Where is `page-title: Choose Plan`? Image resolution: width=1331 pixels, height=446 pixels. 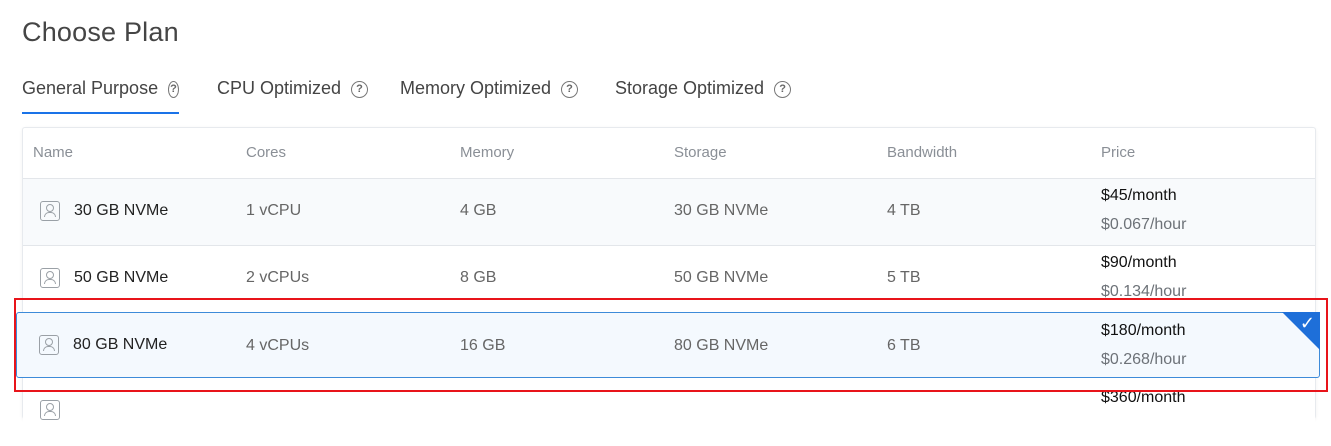 page-title: Choose Plan is located at coordinates (100, 32).